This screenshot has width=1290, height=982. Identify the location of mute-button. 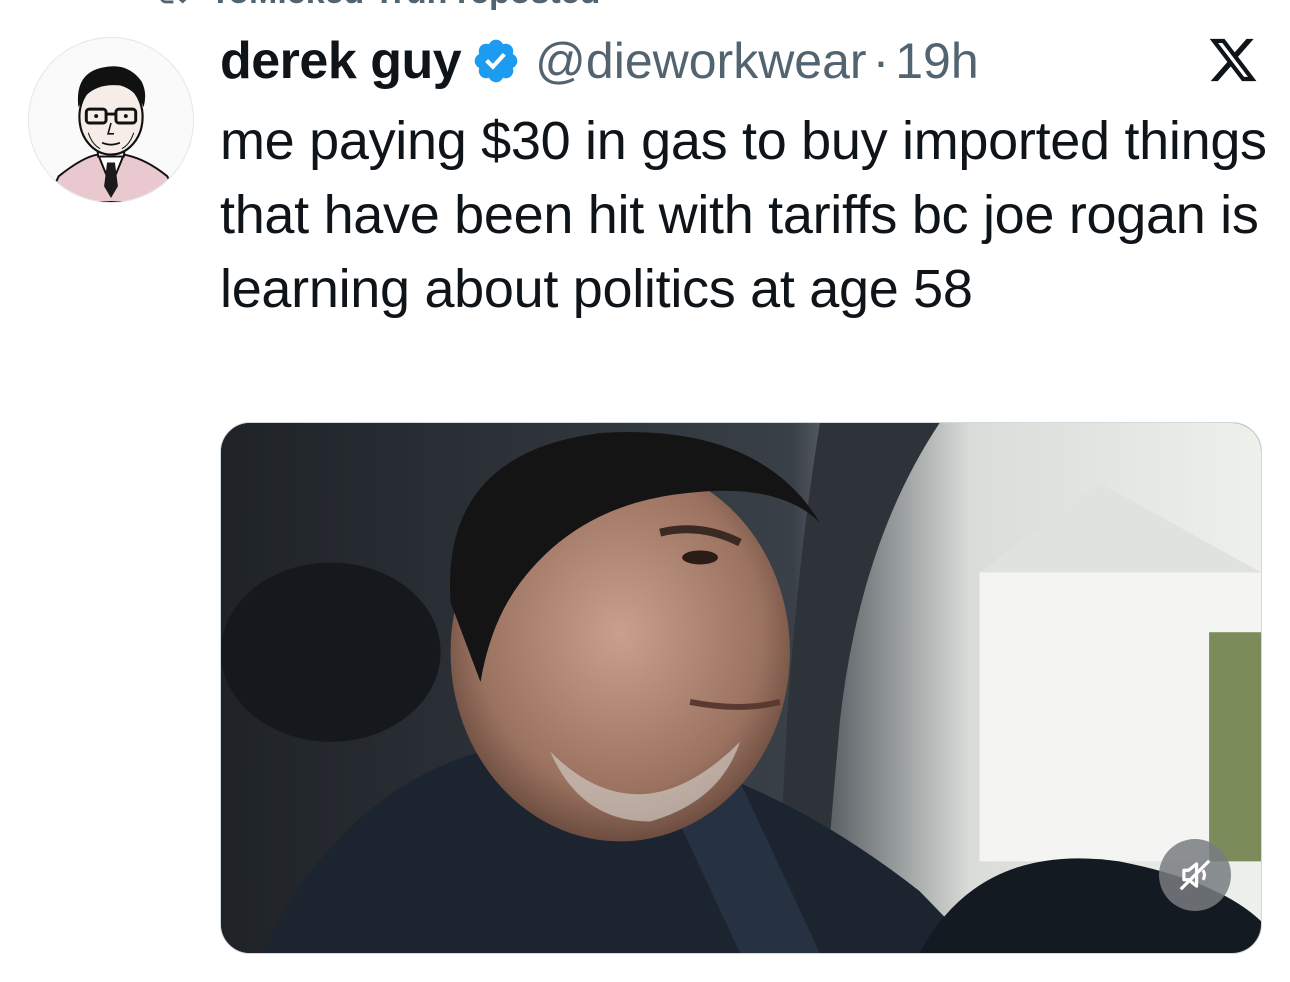
(1195, 875).